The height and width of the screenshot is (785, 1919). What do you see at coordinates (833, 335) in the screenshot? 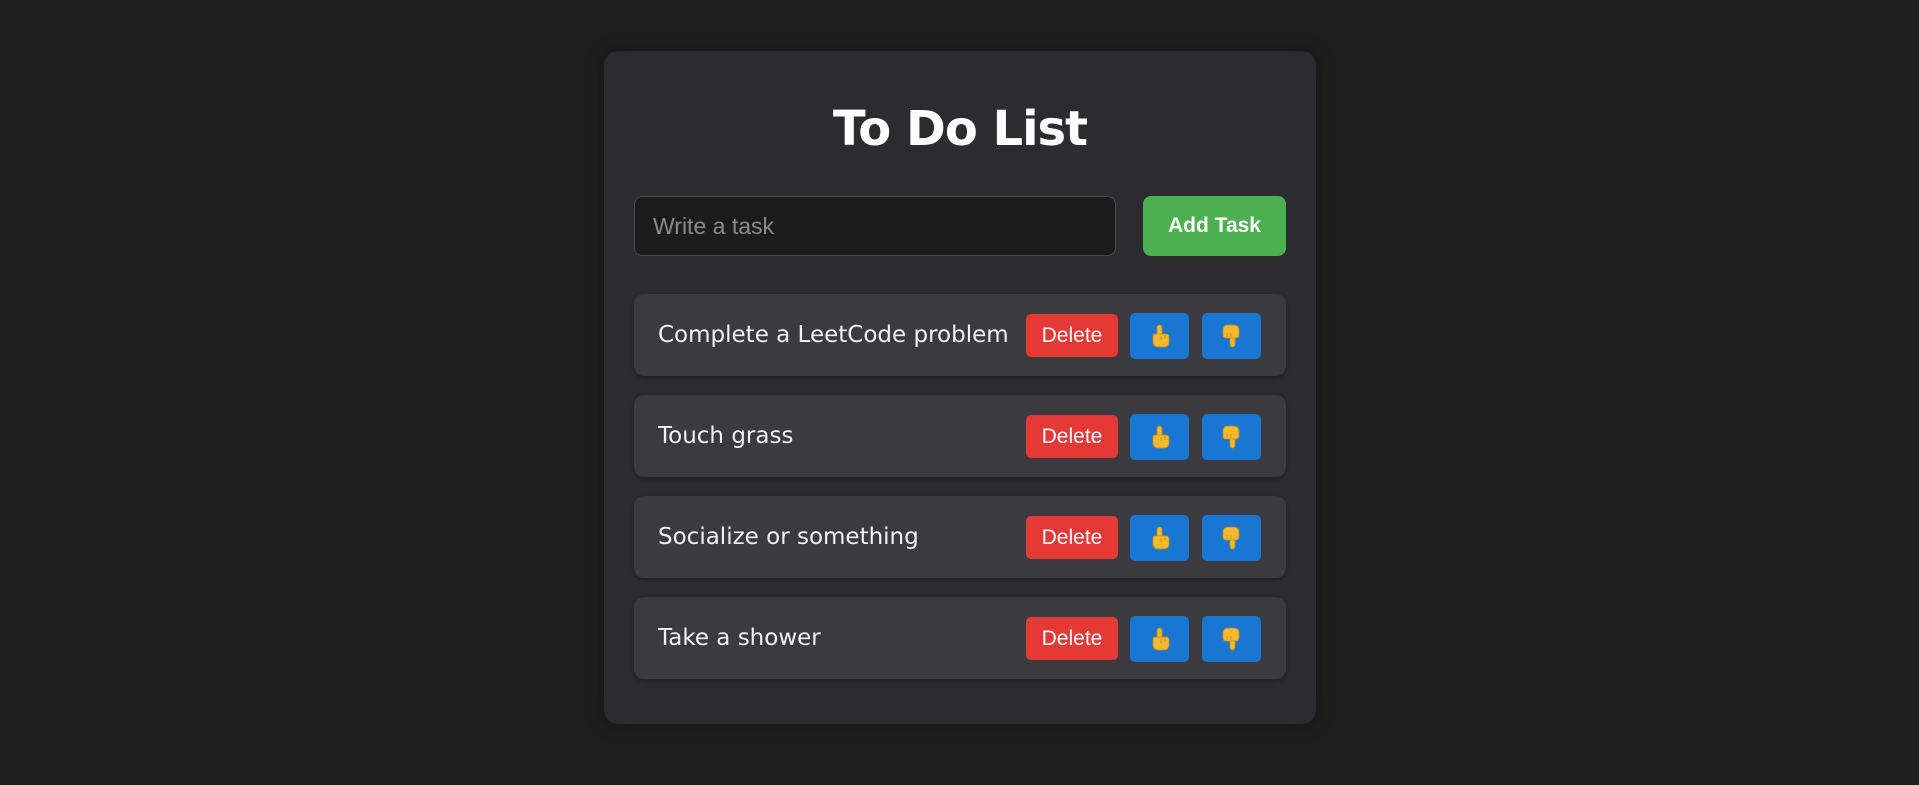
I see `task-text: Complete a LeetCode problem` at bounding box center [833, 335].